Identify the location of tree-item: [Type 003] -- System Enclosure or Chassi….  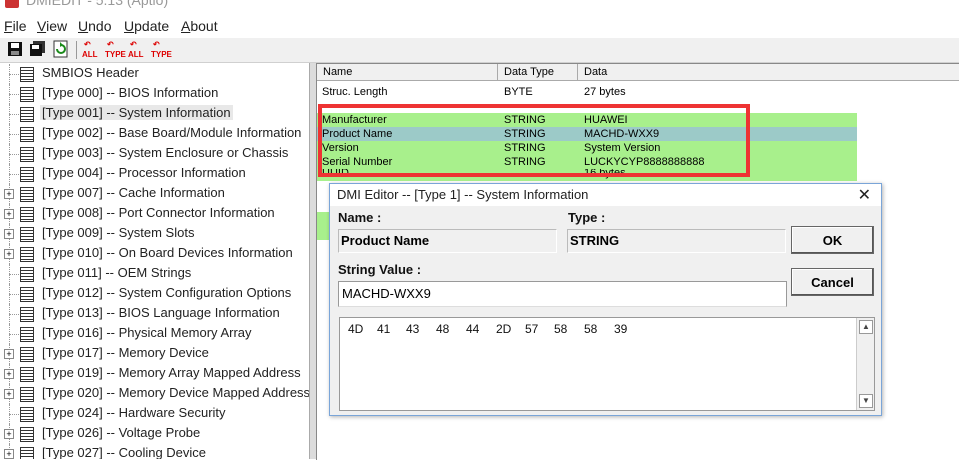
(154, 154).